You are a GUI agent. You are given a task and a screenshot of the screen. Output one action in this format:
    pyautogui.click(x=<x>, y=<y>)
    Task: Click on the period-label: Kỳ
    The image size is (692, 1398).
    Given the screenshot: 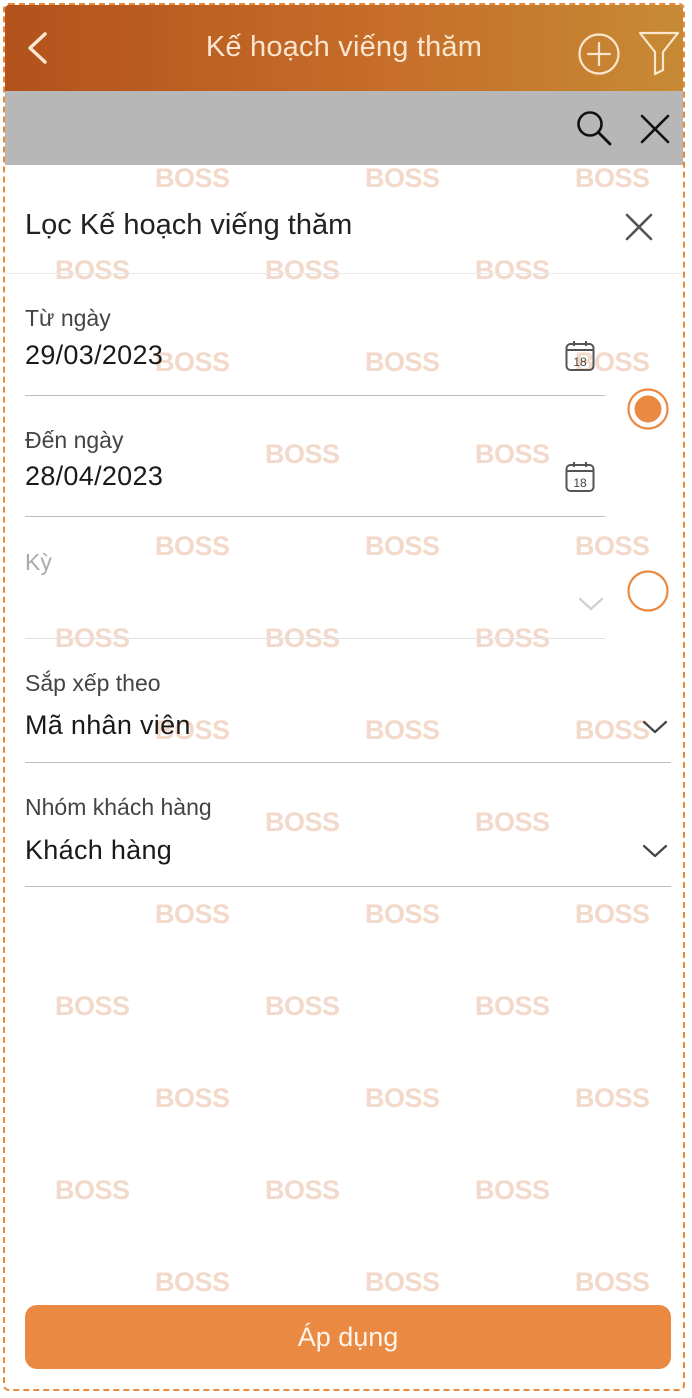 What is the action you would take?
    pyautogui.click(x=38, y=562)
    